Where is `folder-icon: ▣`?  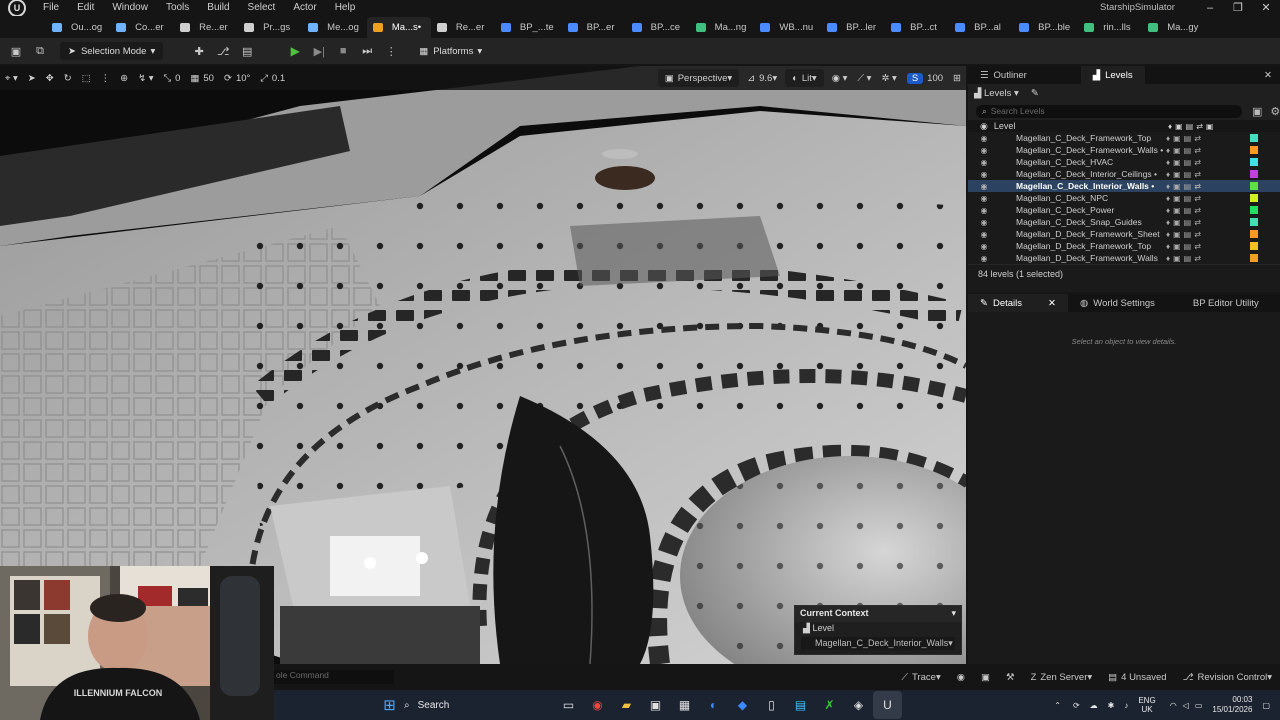 folder-icon: ▣ is located at coordinates (1257, 111).